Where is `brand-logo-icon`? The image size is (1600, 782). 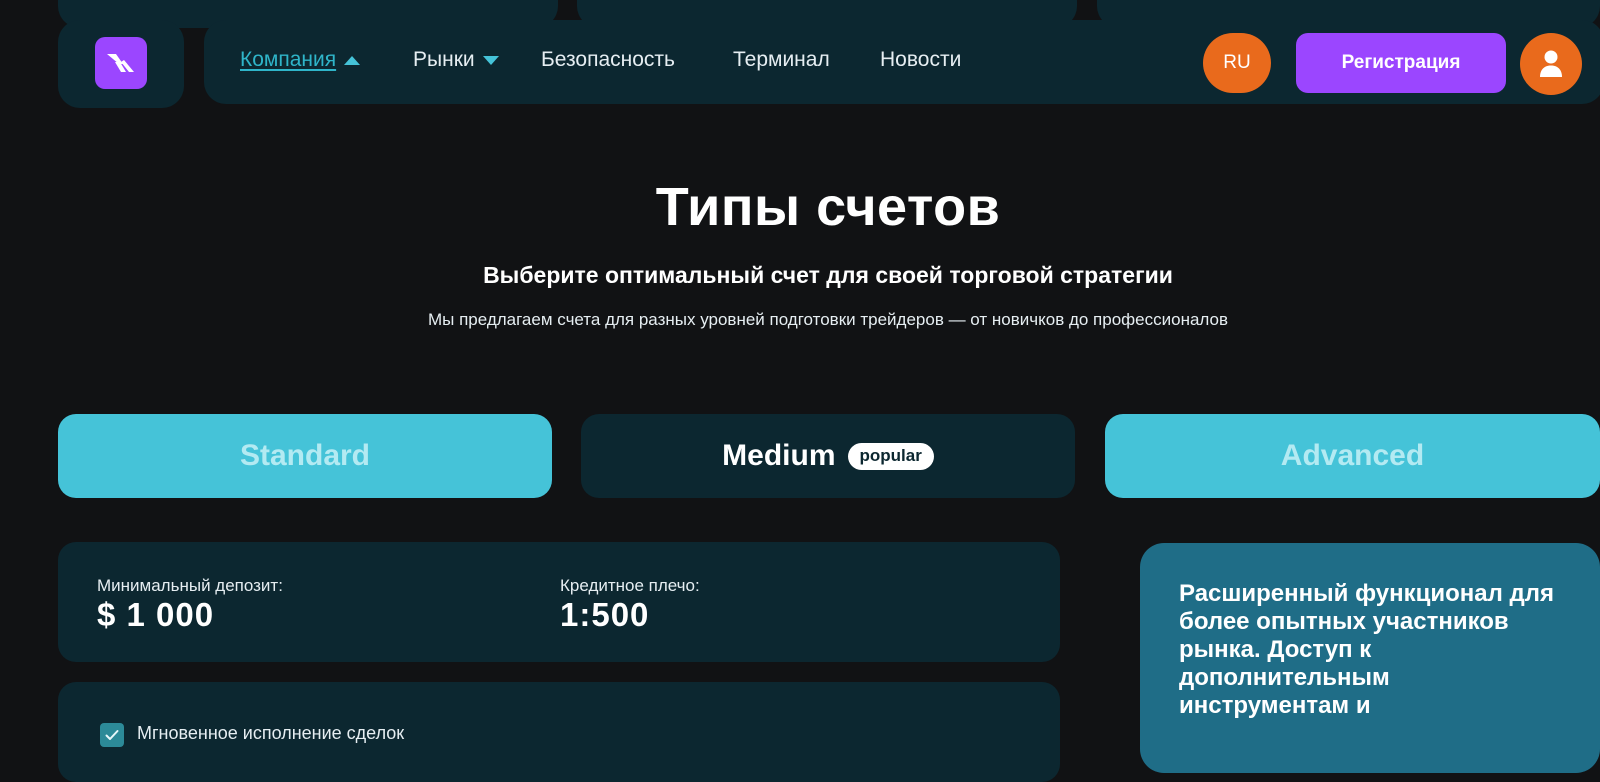
brand-logo-icon is located at coordinates (120, 63).